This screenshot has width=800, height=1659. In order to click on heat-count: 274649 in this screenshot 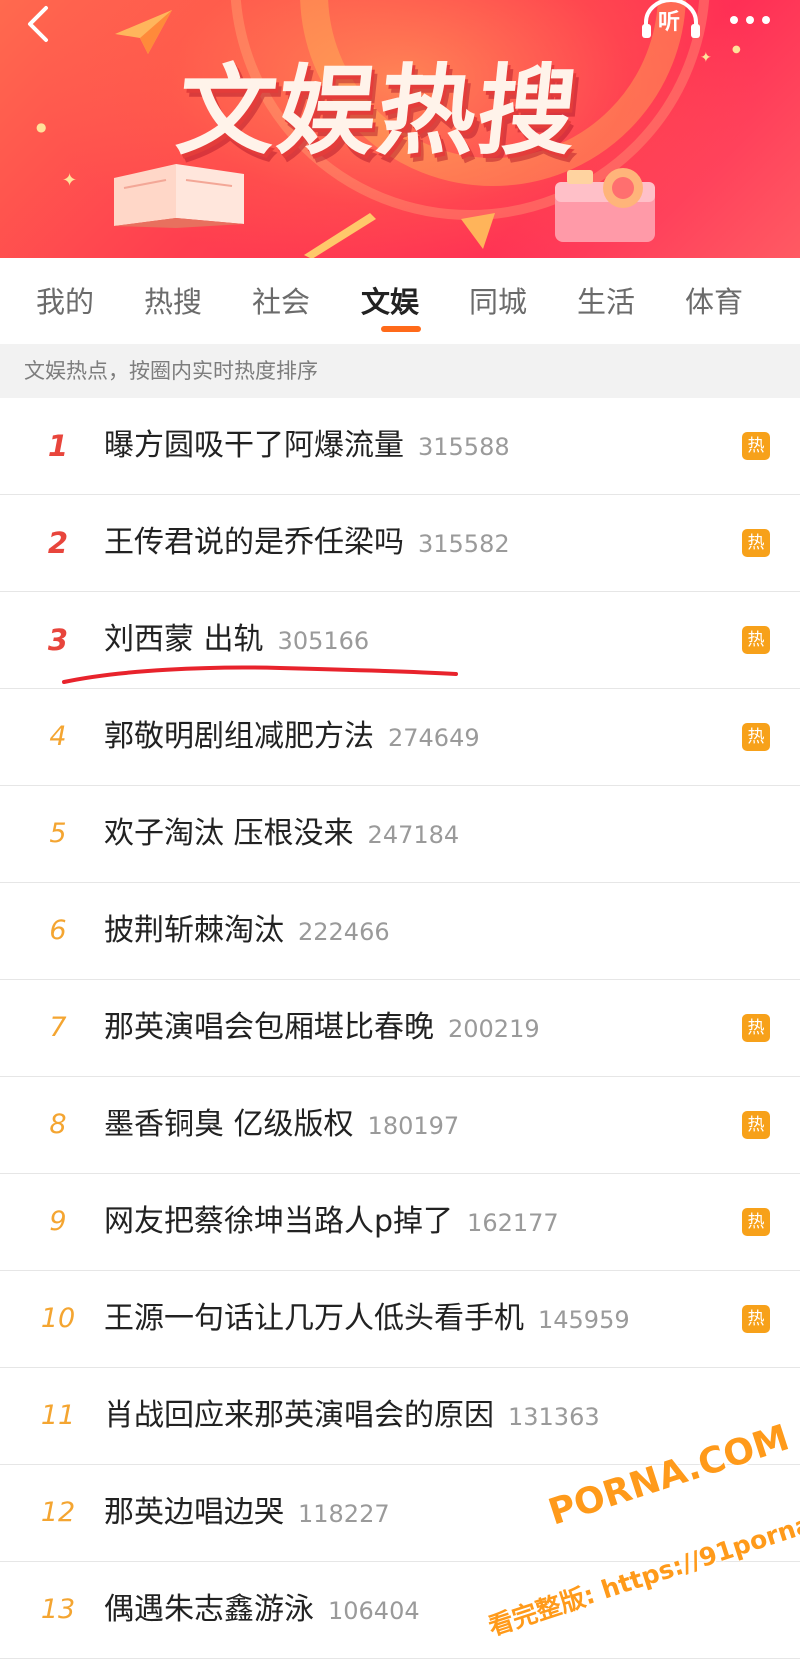, I will do `click(434, 738)`.